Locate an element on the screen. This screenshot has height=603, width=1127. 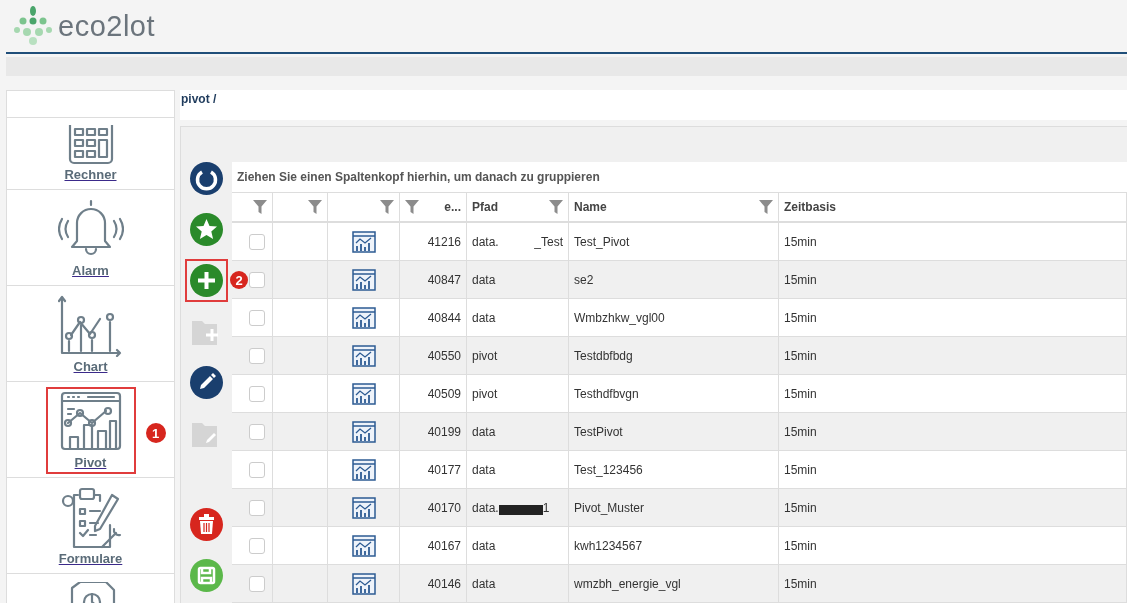
table-cell: Test_Pivot is located at coordinates (602, 241).